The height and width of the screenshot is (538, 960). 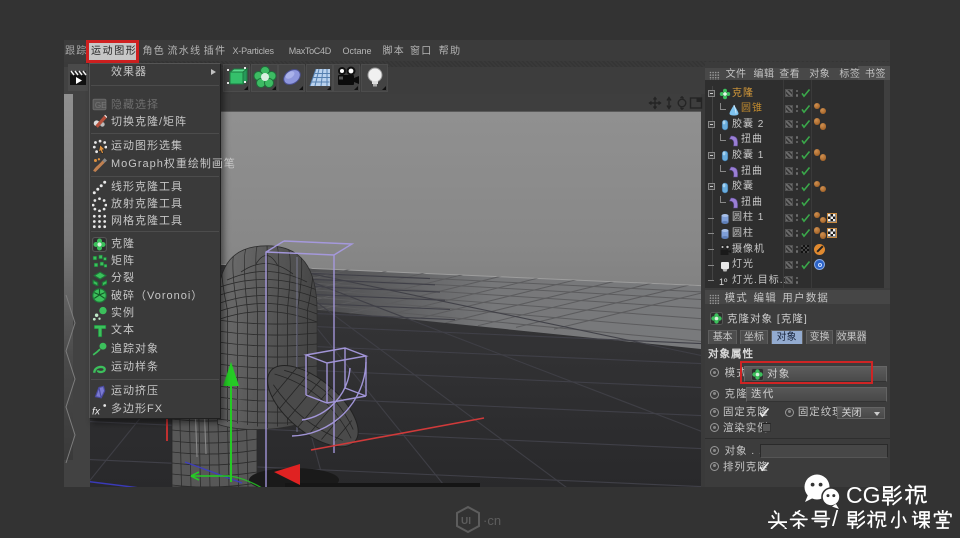 What do you see at coordinates (723, 282) in the screenshot?
I see `svg-text: 1º` at bounding box center [723, 282].